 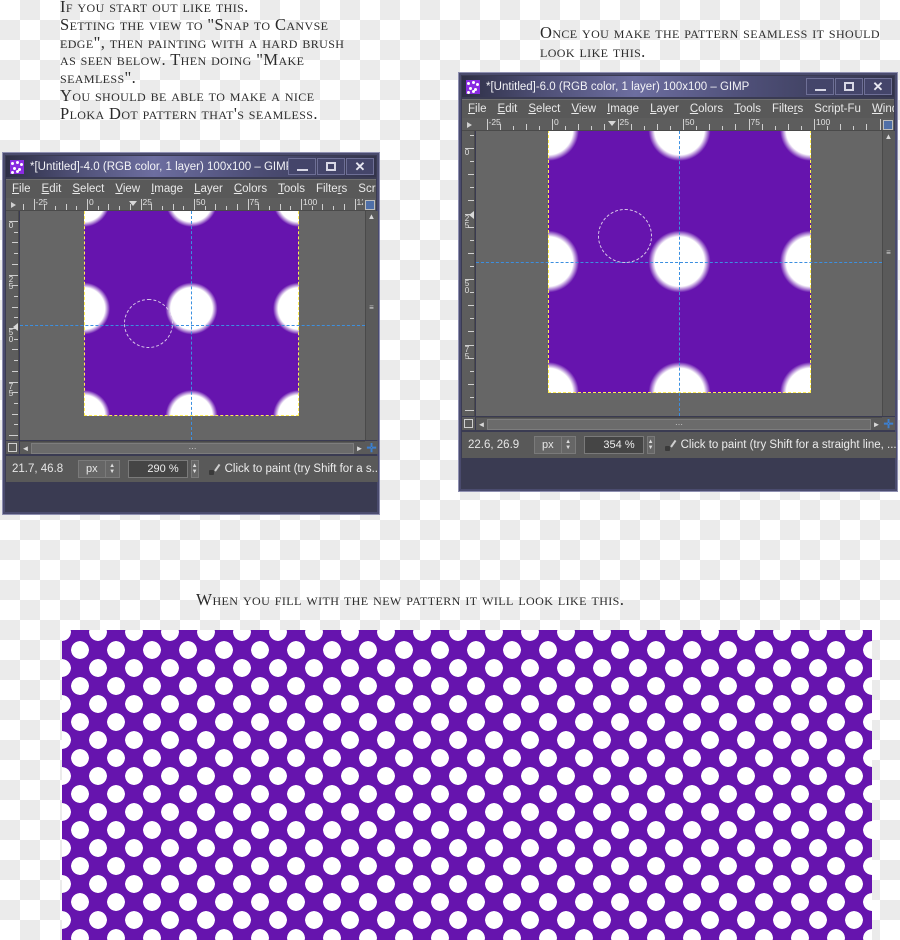 I want to click on unit-selector-right: px ▲ ▼, so click(x=555, y=445).